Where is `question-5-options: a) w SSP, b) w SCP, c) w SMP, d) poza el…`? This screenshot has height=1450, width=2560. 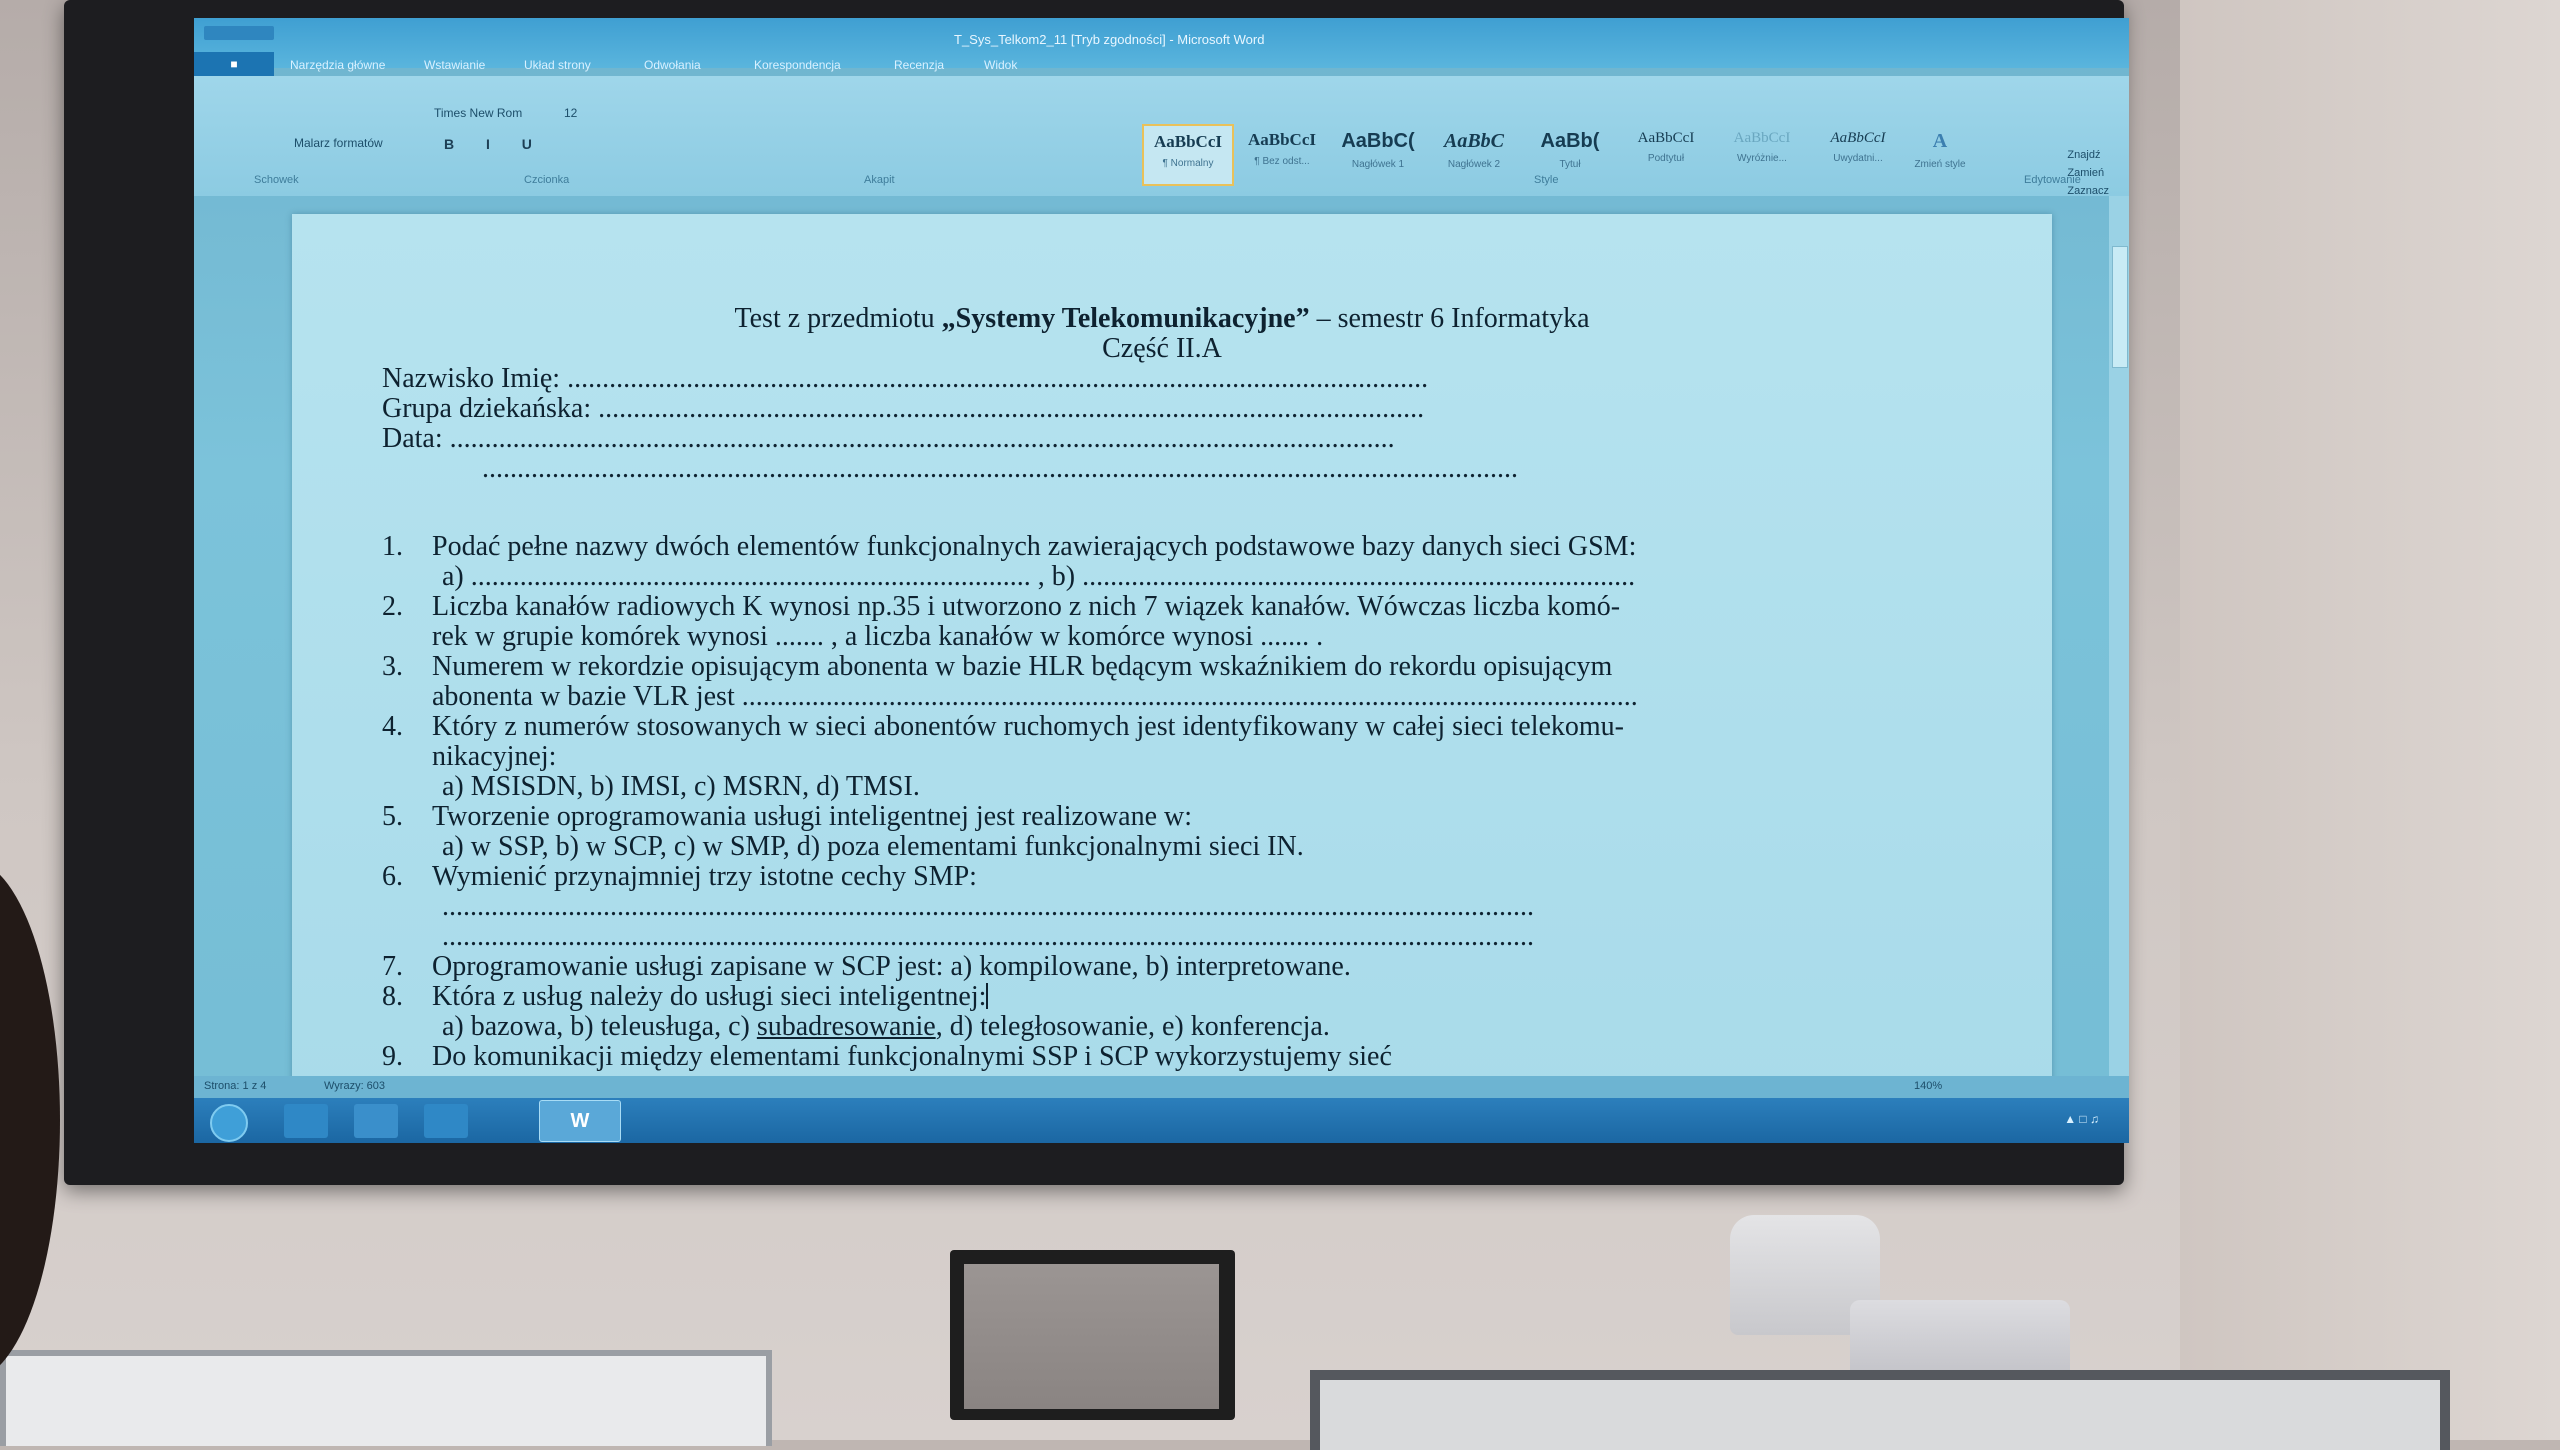 question-5-options: a) w SSP, b) w SCP, c) w SMP, d) poza el… is located at coordinates (873, 846).